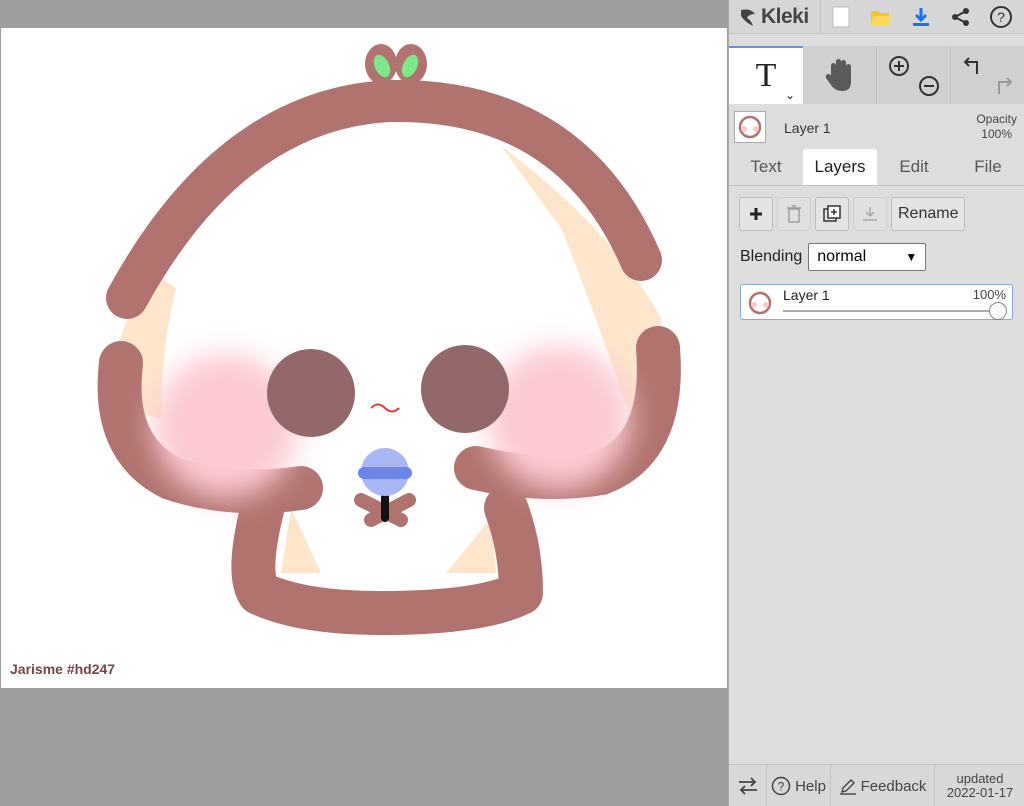  I want to click on save-button, so click(921, 17).